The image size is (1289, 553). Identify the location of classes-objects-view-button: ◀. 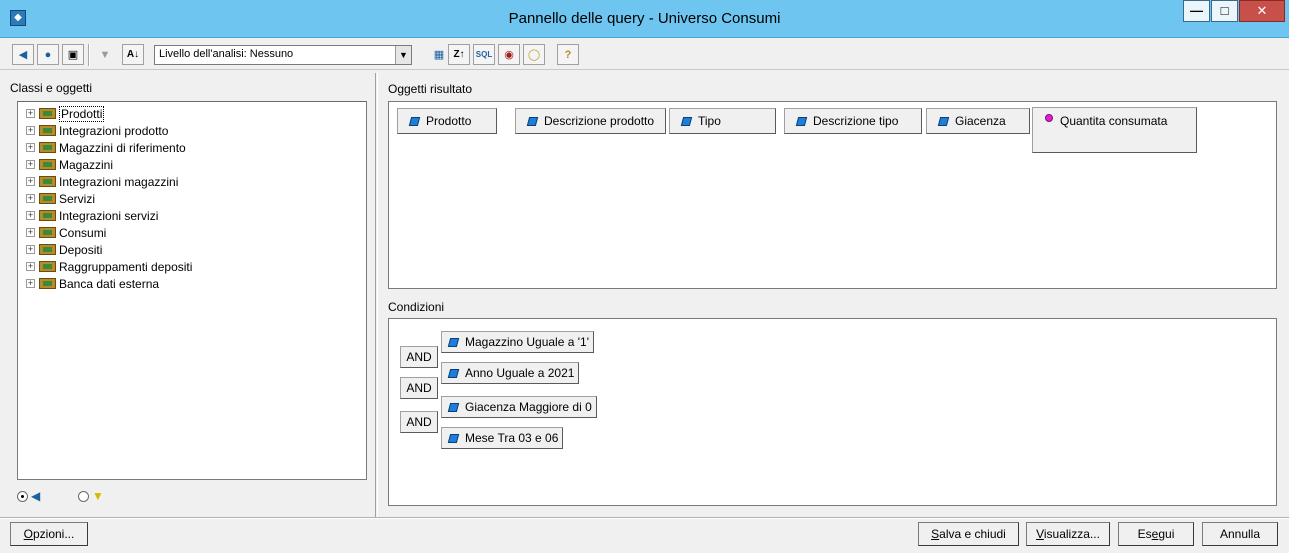
(23, 54).